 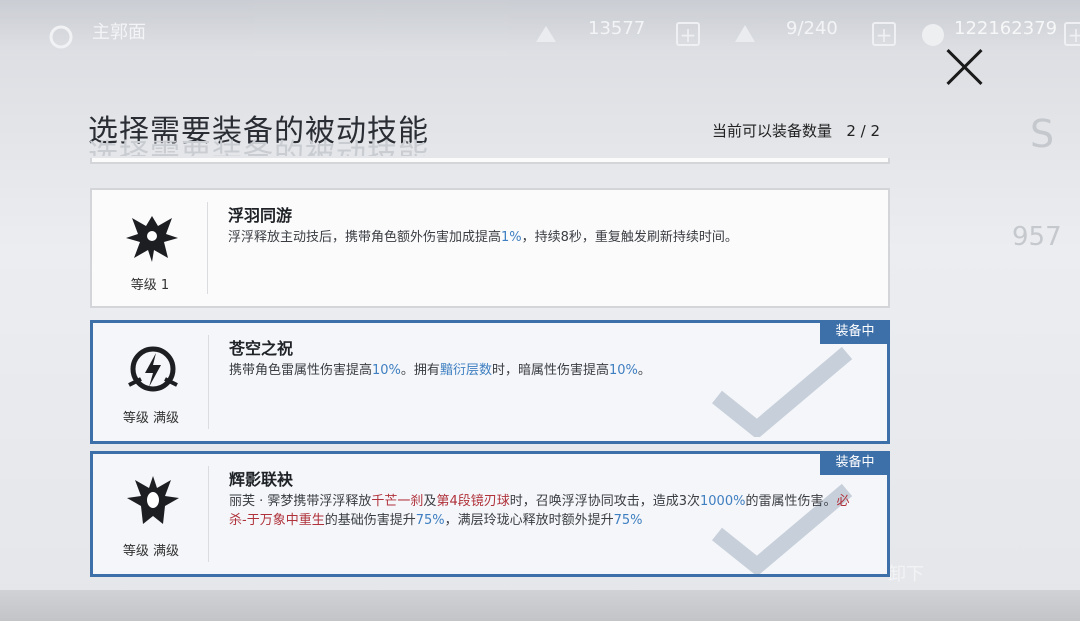 What do you see at coordinates (119, 32) in the screenshot?
I see `hud-left-label: 主郭面` at bounding box center [119, 32].